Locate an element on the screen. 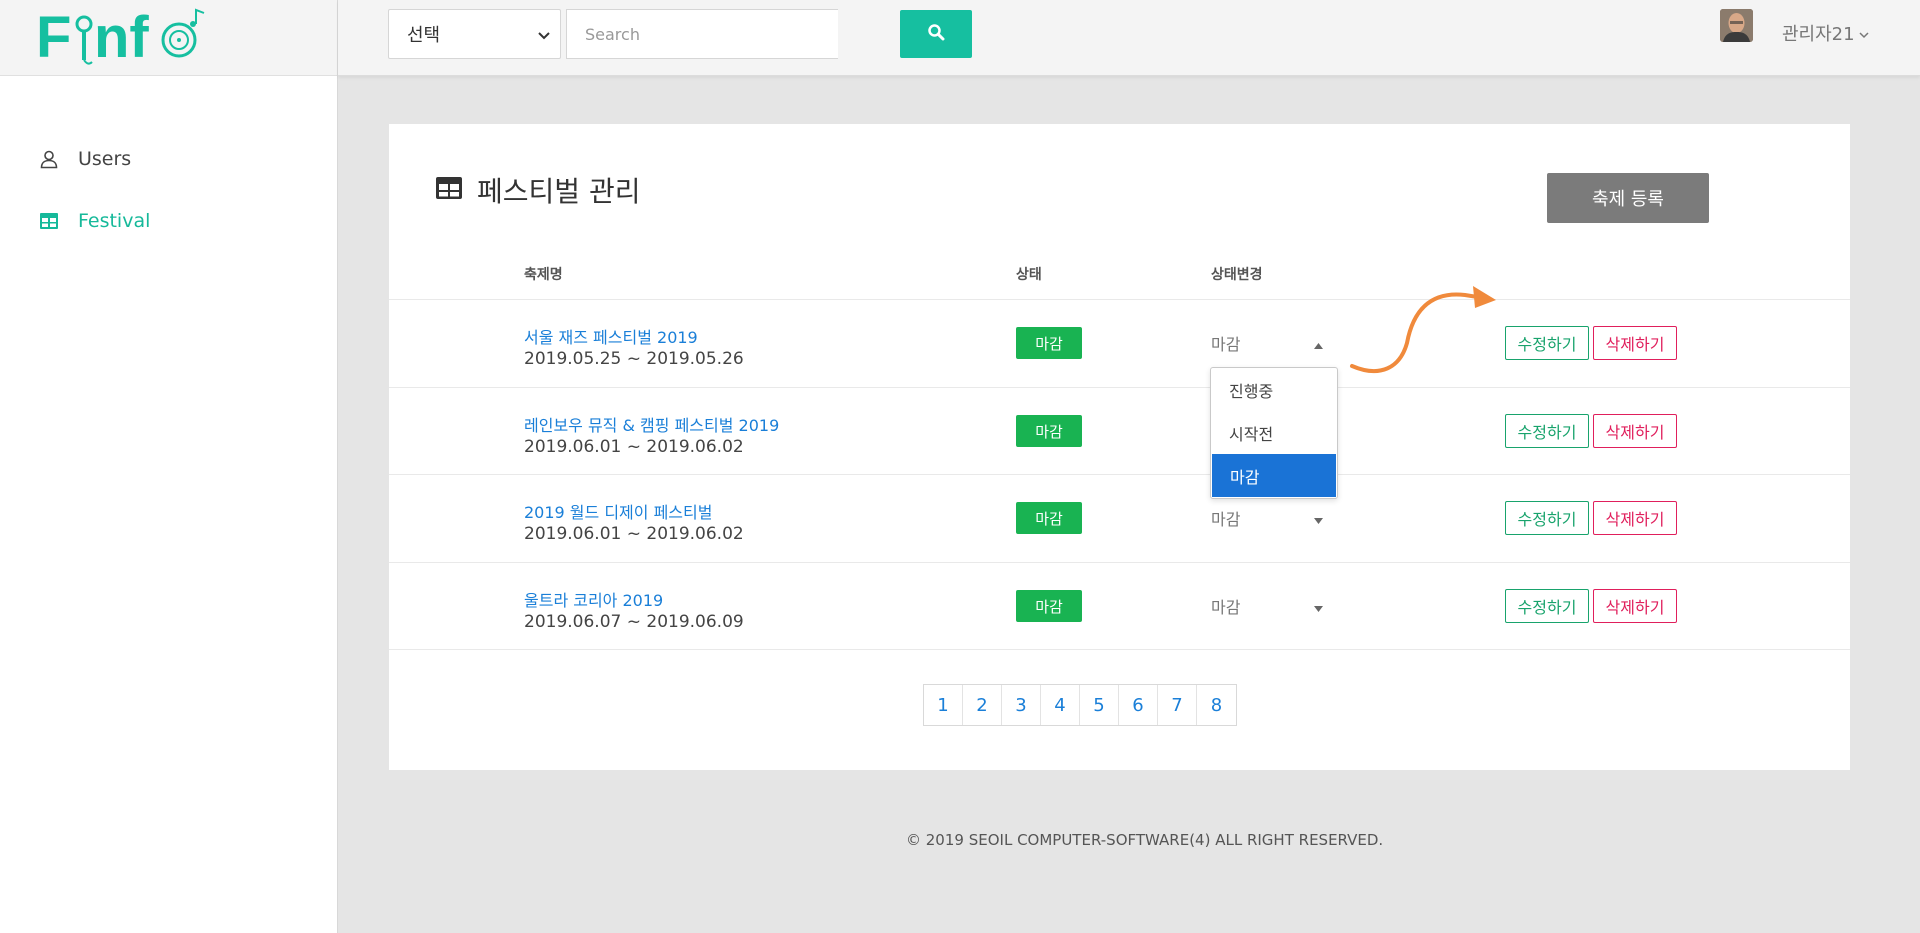  page-link: 1 is located at coordinates (943, 705).